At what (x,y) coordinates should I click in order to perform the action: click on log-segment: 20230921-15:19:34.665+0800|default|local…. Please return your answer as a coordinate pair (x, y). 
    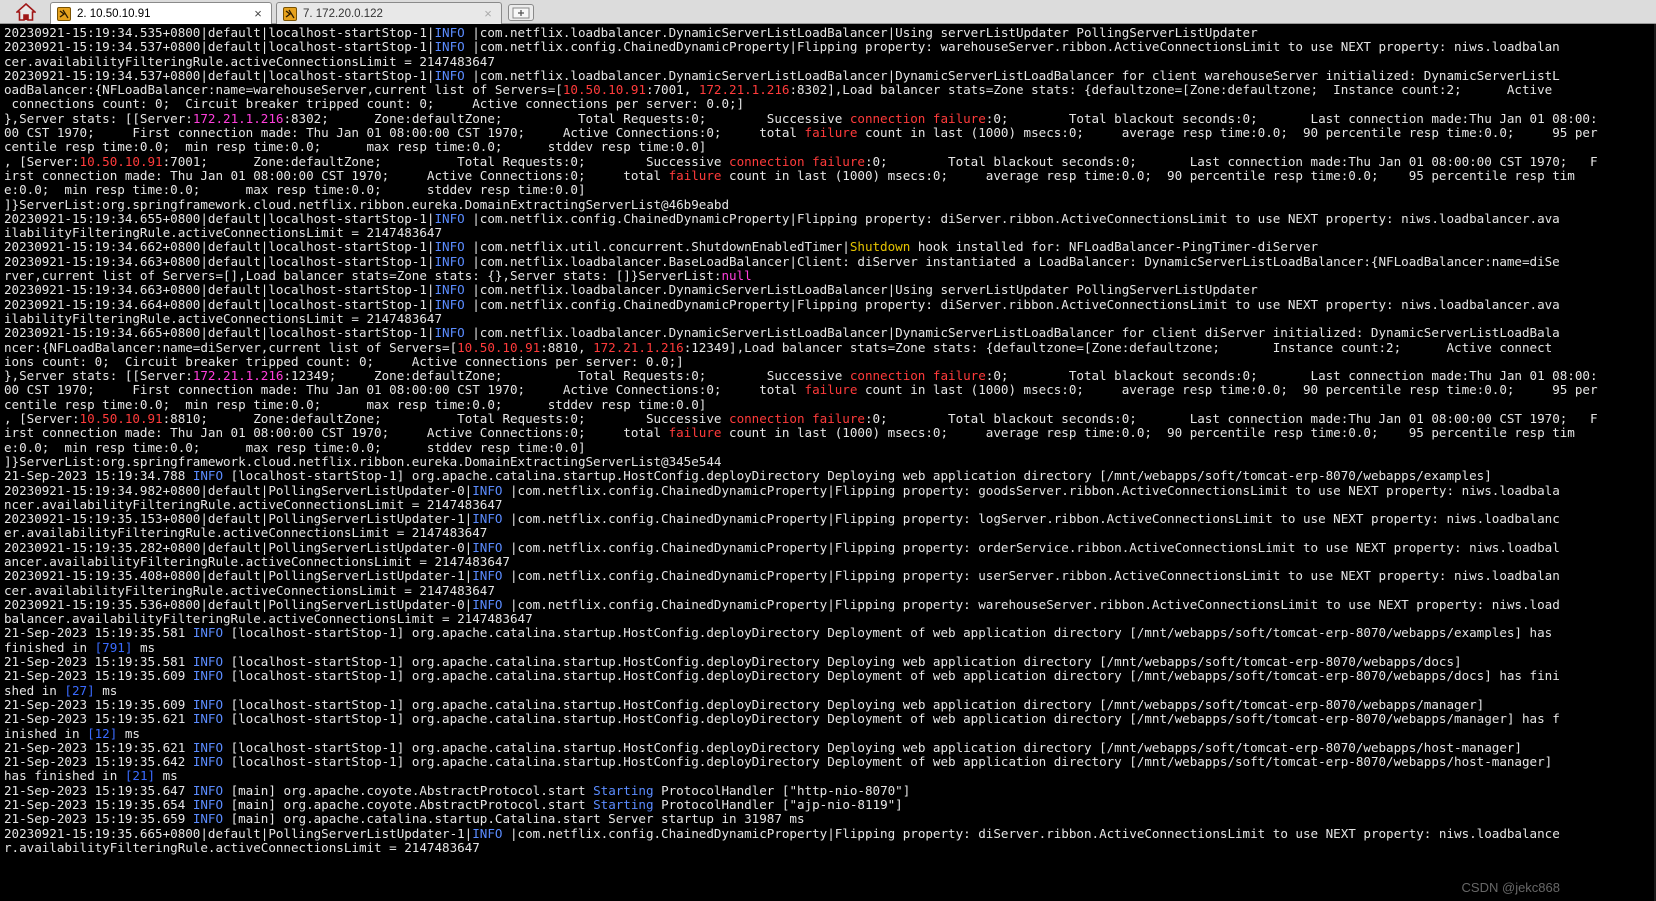
    Looking at the image, I should click on (219, 333).